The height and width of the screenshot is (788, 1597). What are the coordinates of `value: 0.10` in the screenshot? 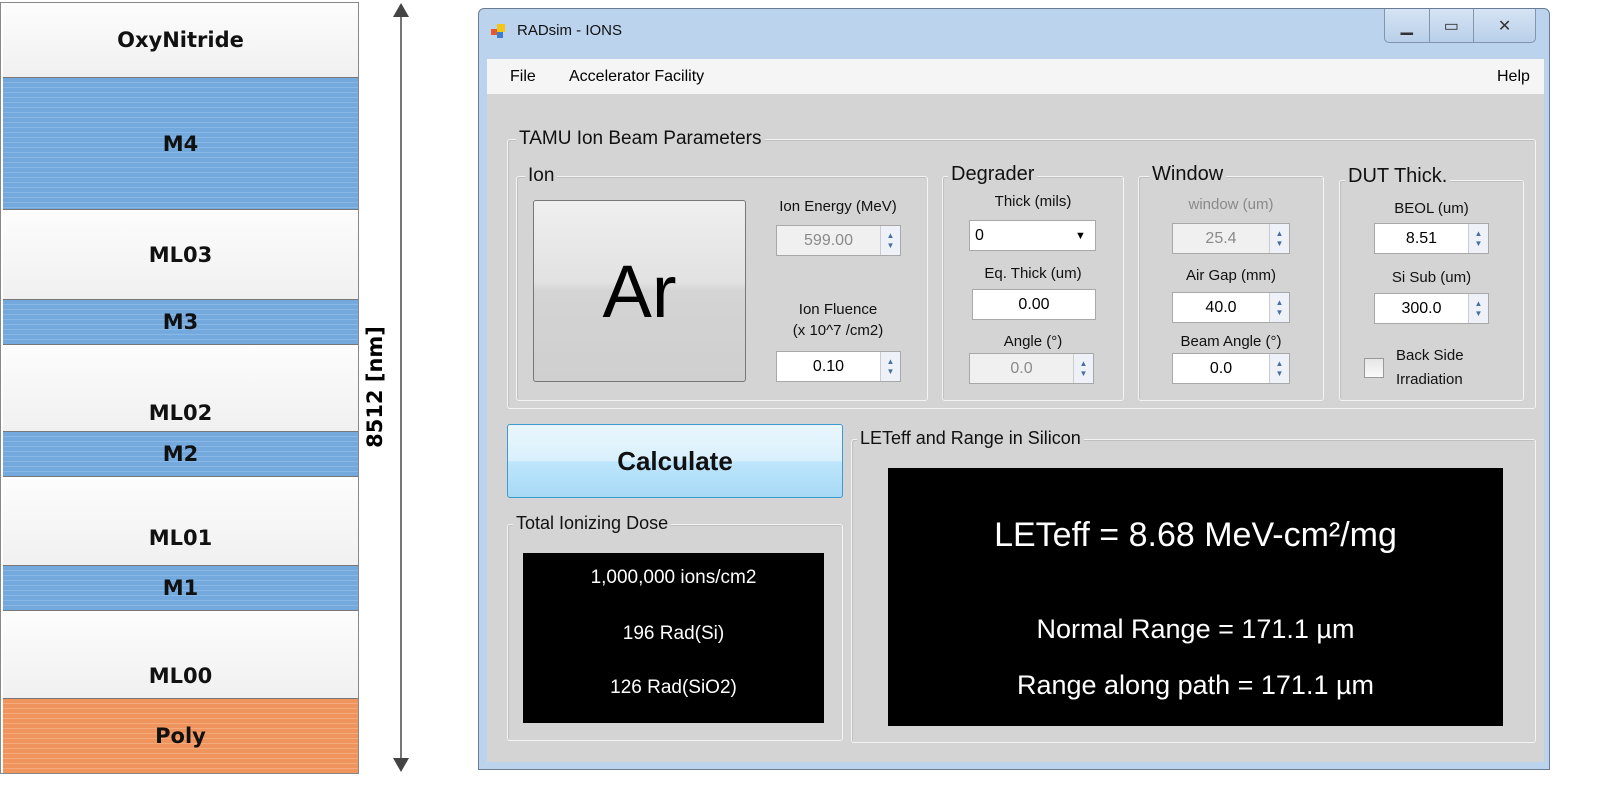 It's located at (828, 366).